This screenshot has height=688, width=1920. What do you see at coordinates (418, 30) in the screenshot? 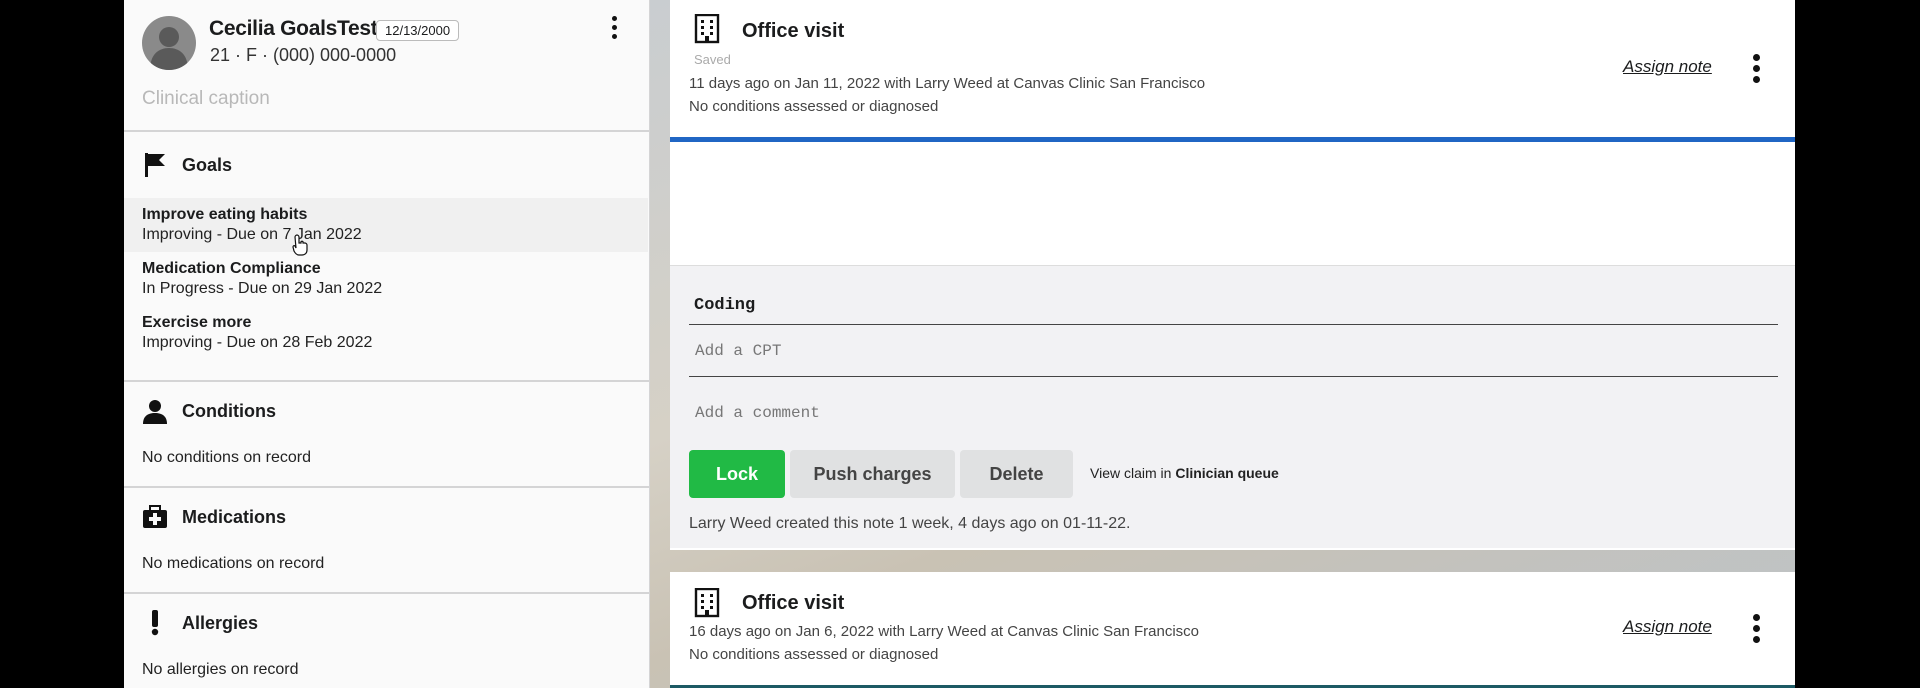
I see `dob-badge: 12/13/2000` at bounding box center [418, 30].